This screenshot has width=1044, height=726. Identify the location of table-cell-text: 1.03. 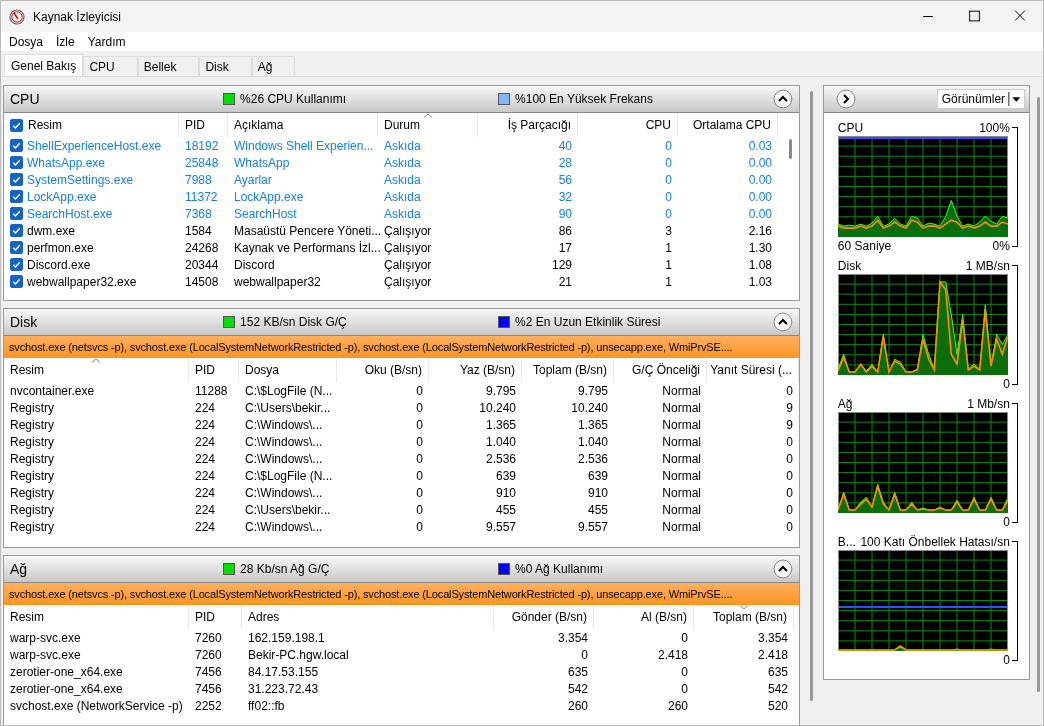
(760, 281).